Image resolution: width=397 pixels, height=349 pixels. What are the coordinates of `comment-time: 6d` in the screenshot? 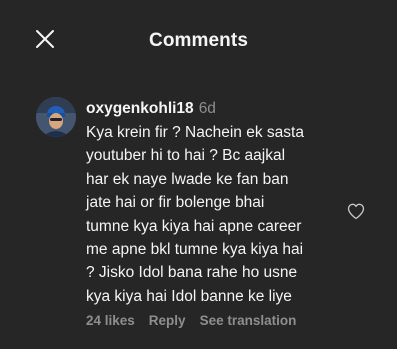 It's located at (207, 108).